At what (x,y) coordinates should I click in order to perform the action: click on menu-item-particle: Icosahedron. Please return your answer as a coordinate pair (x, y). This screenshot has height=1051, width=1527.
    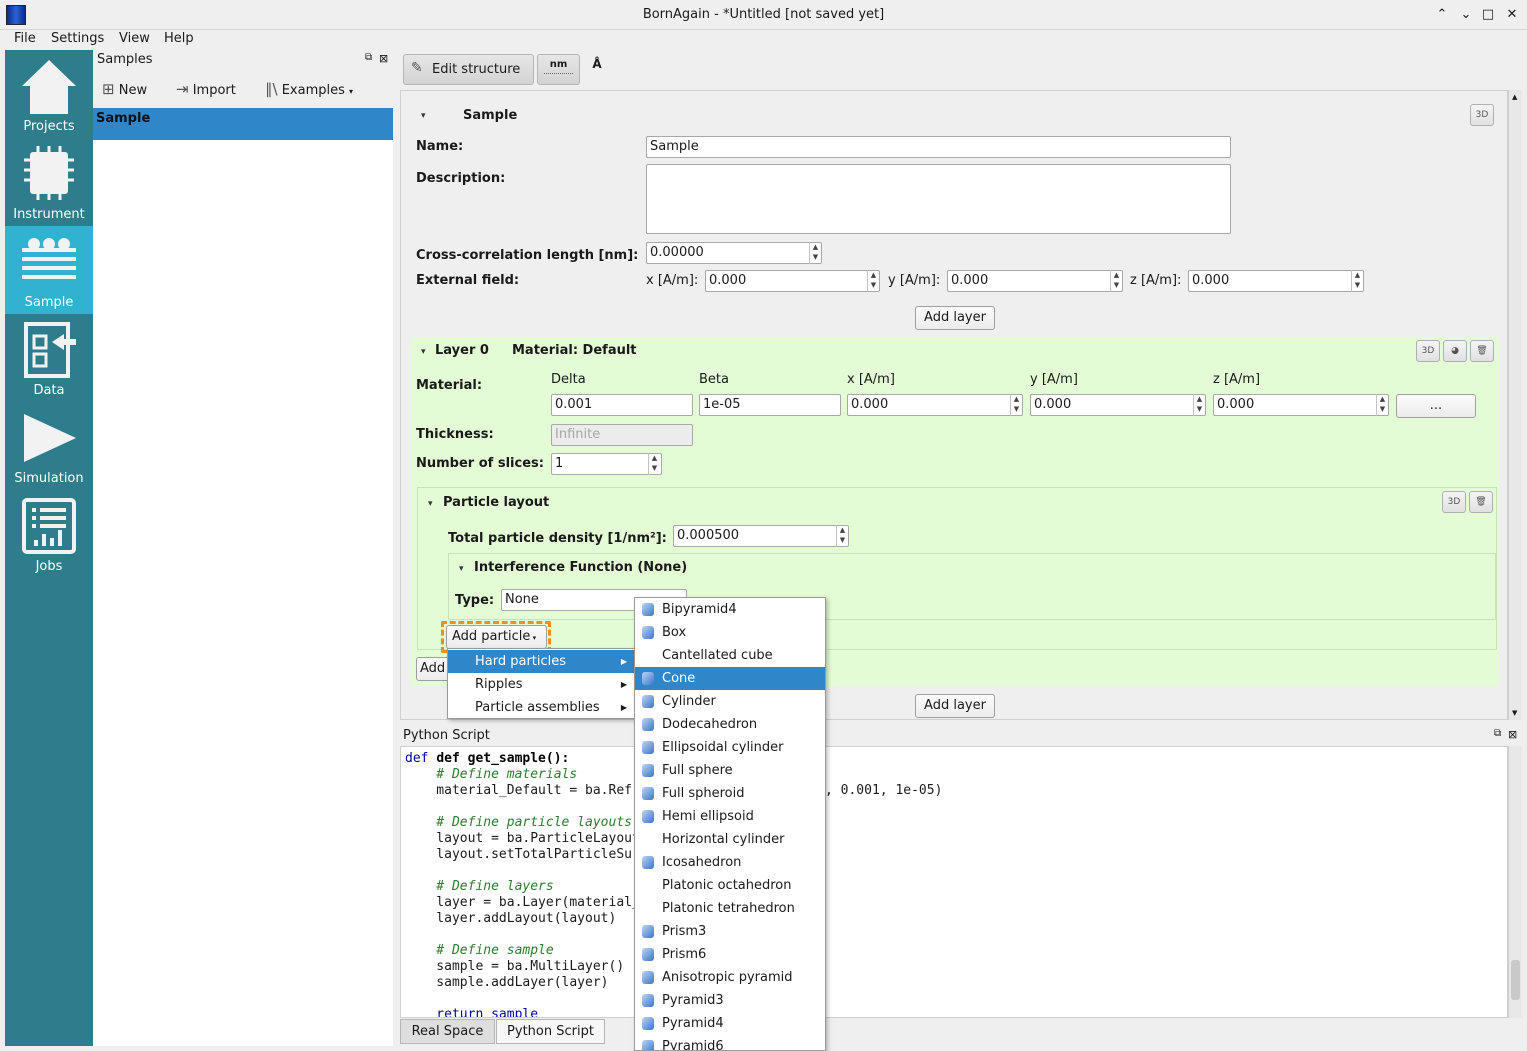
    Looking at the image, I should click on (730, 862).